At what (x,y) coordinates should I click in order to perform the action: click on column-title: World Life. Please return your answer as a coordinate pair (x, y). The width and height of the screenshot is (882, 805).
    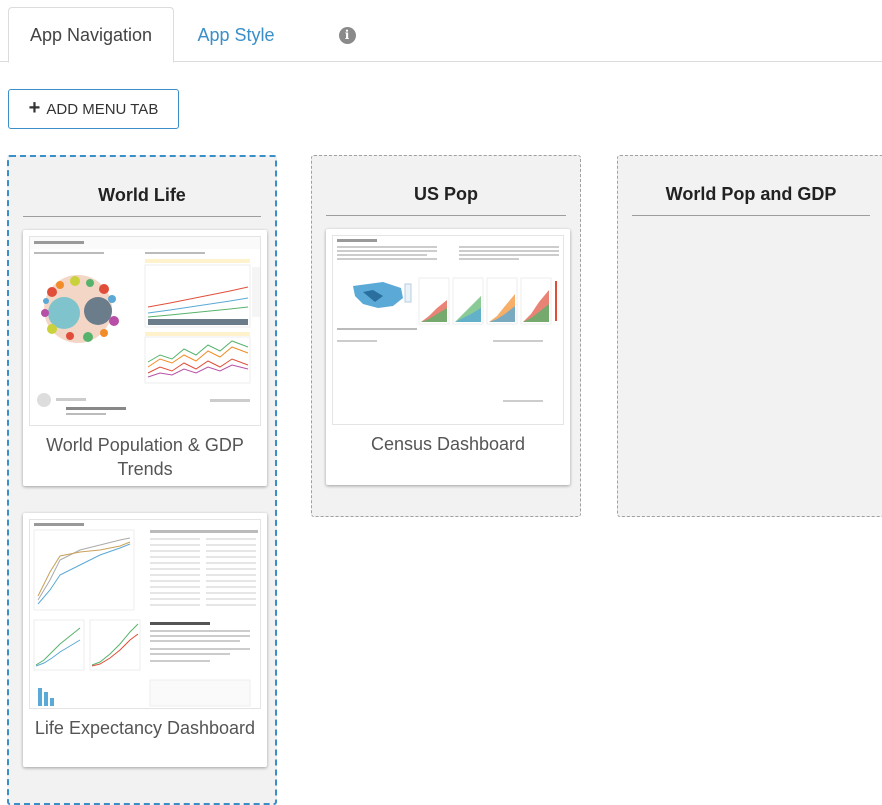
    Looking at the image, I should click on (142, 201).